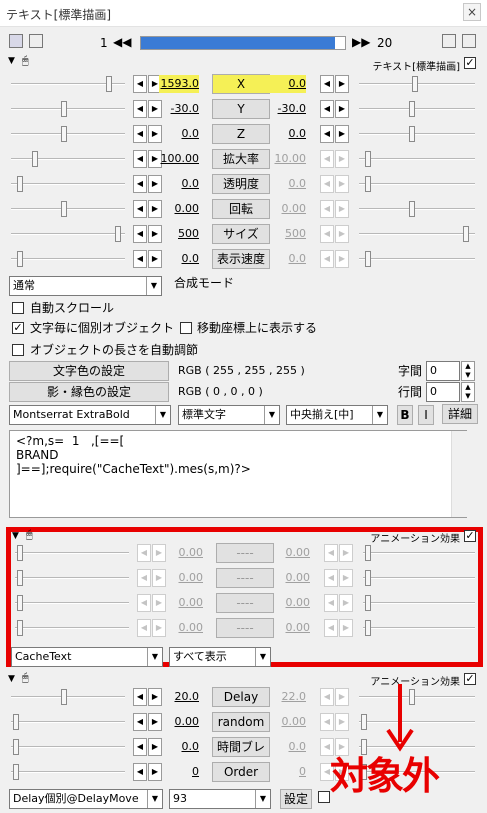 The width and height of the screenshot is (487, 813). Describe the element at coordinates (241, 184) in the screenshot. I see `params-name-button: 透明度` at that location.